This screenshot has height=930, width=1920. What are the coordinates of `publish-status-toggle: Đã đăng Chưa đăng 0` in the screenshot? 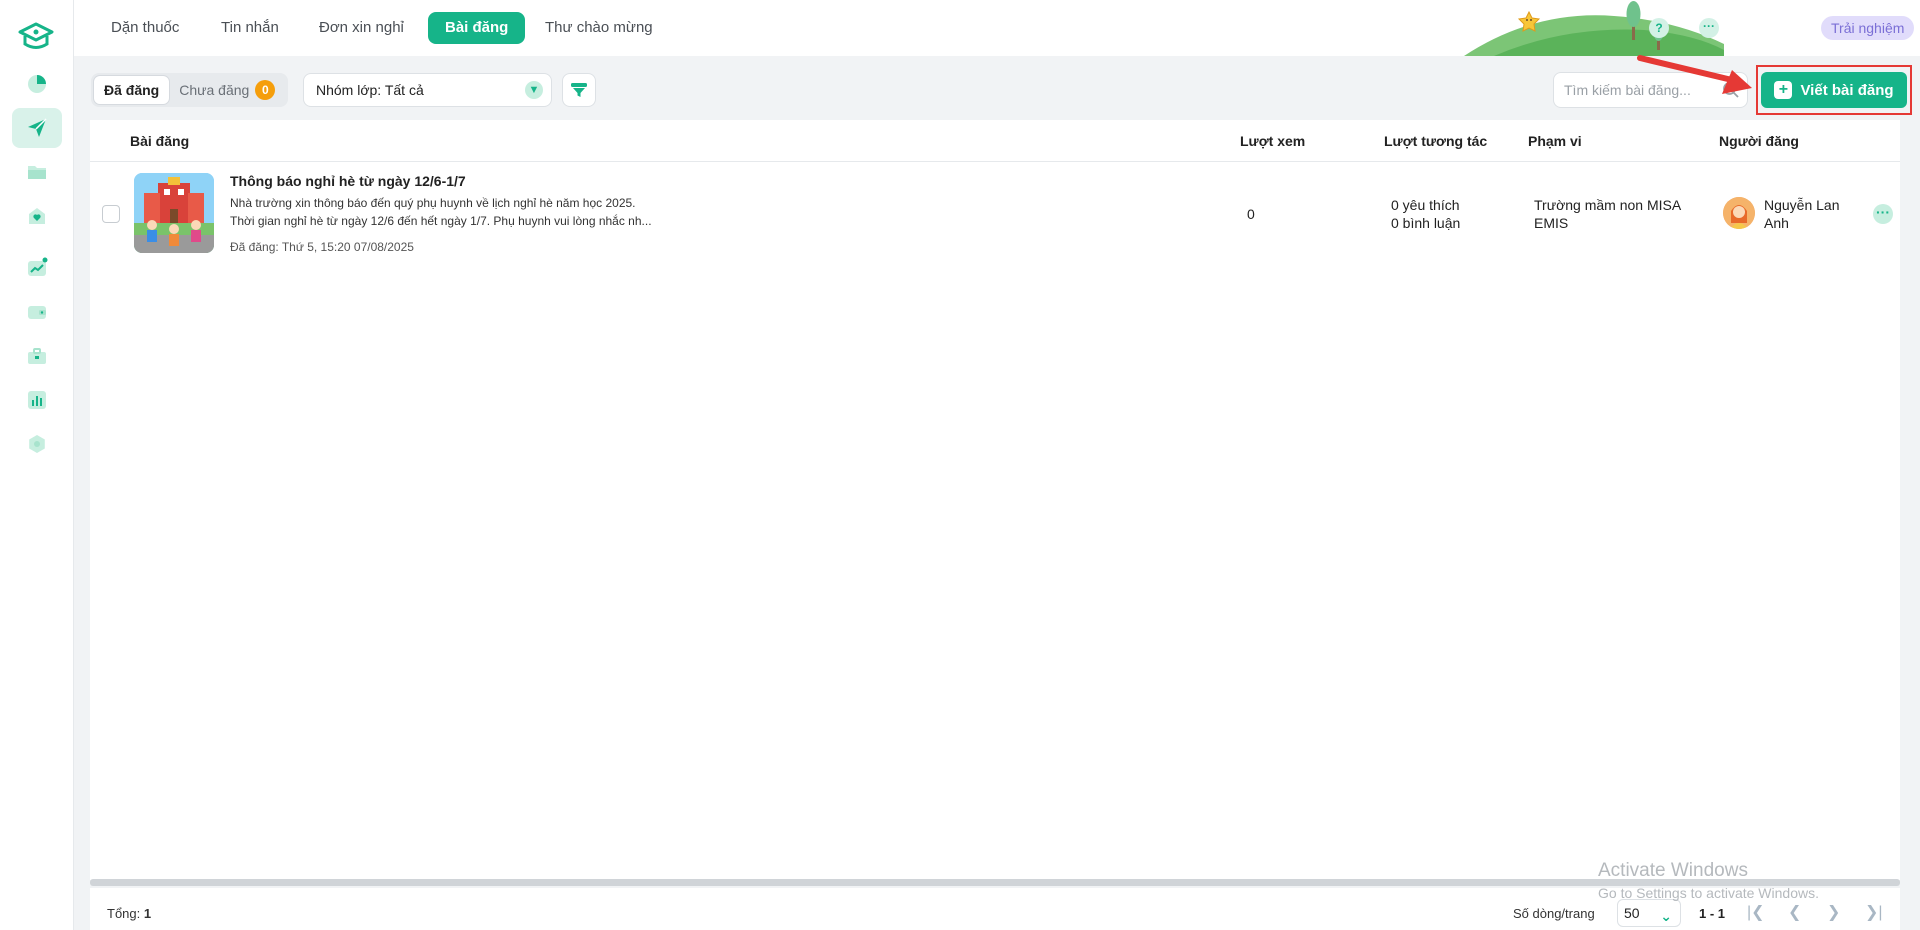 It's located at (190, 90).